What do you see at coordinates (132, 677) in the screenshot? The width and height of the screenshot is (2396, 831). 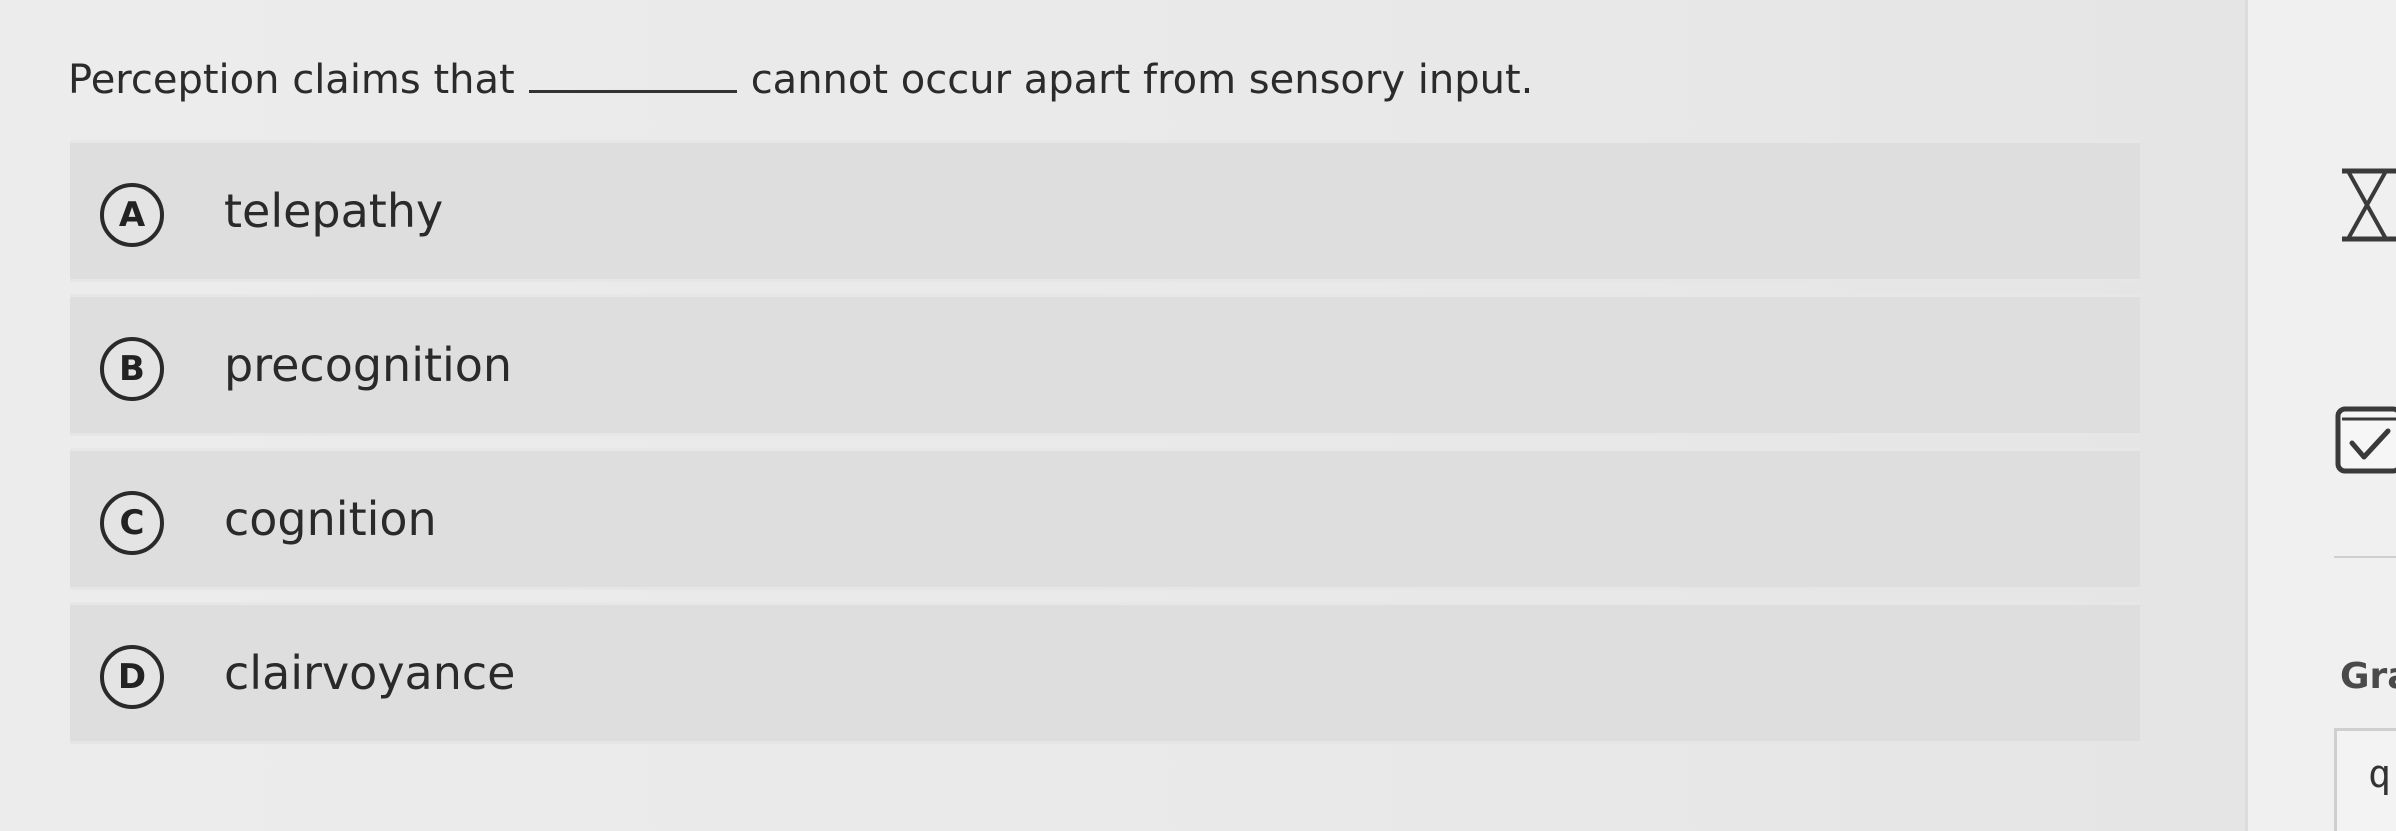 I see `choice-d-letter-badge: D` at bounding box center [132, 677].